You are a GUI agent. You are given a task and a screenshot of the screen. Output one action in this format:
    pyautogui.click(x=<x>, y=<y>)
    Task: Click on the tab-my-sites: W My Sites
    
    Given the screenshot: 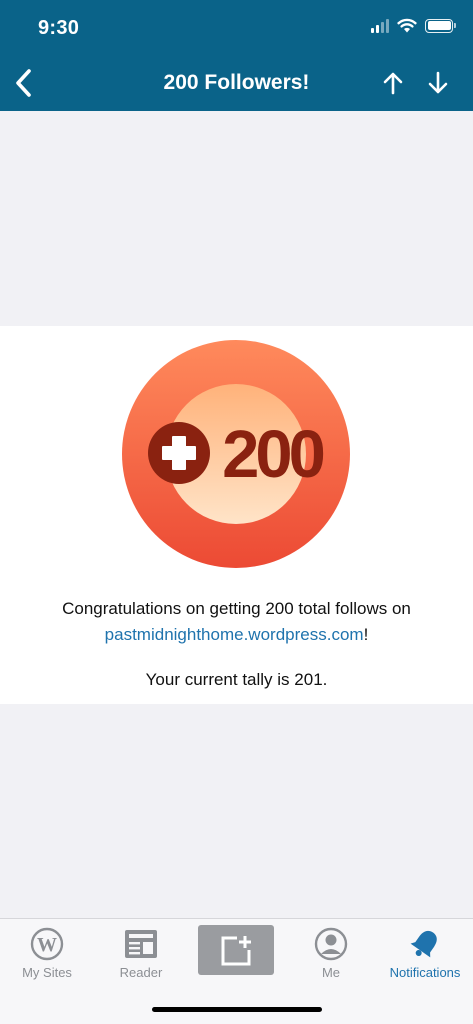 What is the action you would take?
    pyautogui.click(x=47, y=954)
    